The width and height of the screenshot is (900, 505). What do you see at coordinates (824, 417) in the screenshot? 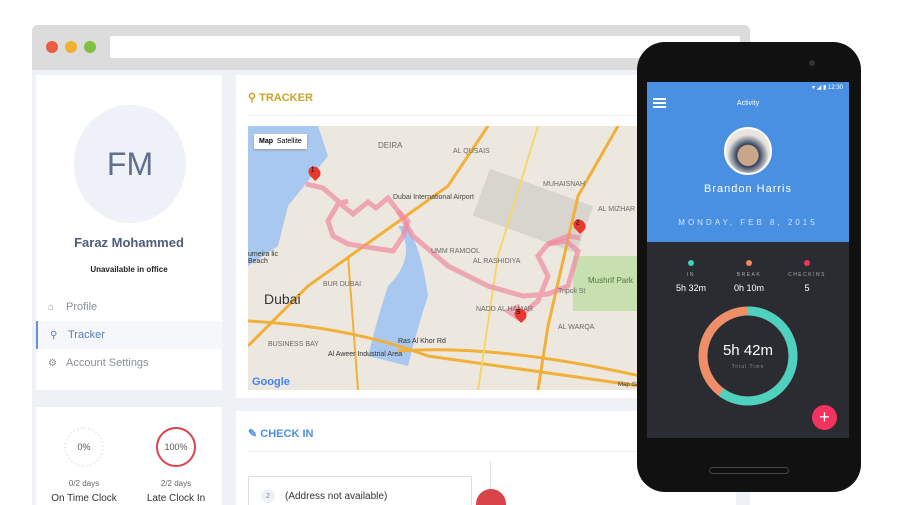
I see `add-button: +` at bounding box center [824, 417].